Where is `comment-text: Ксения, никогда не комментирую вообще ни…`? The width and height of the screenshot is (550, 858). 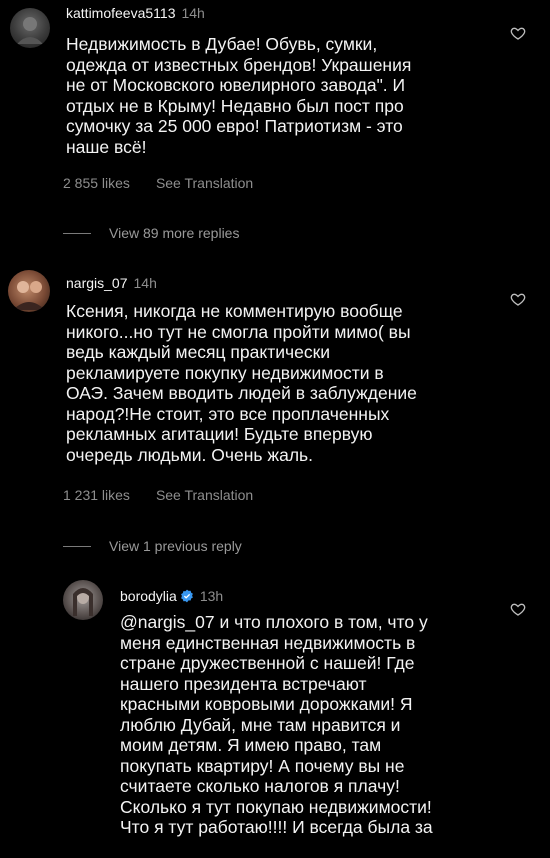
comment-text: Ксения, никогда не комментирую вообще ни… is located at coordinates (241, 383).